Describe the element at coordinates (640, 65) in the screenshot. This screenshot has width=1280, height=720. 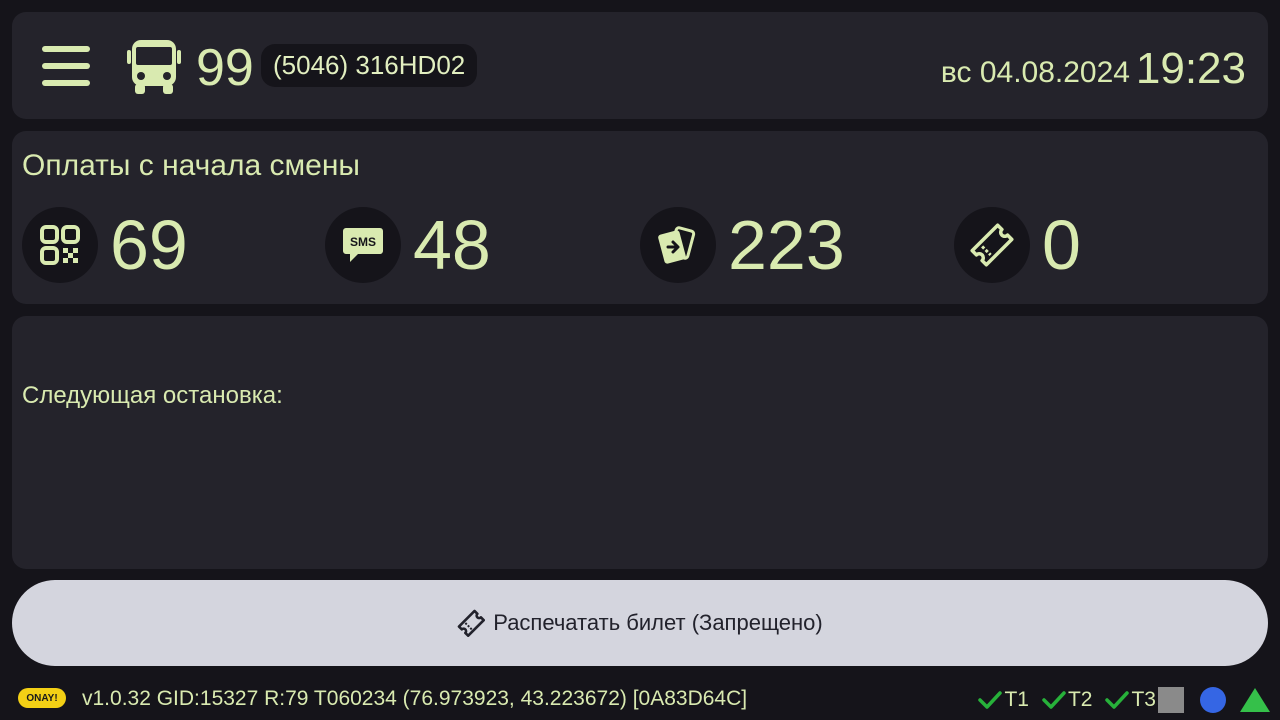
I see `header-panel: 99 (5046) 316HD02 вс 04.08.2024 19:23` at that location.